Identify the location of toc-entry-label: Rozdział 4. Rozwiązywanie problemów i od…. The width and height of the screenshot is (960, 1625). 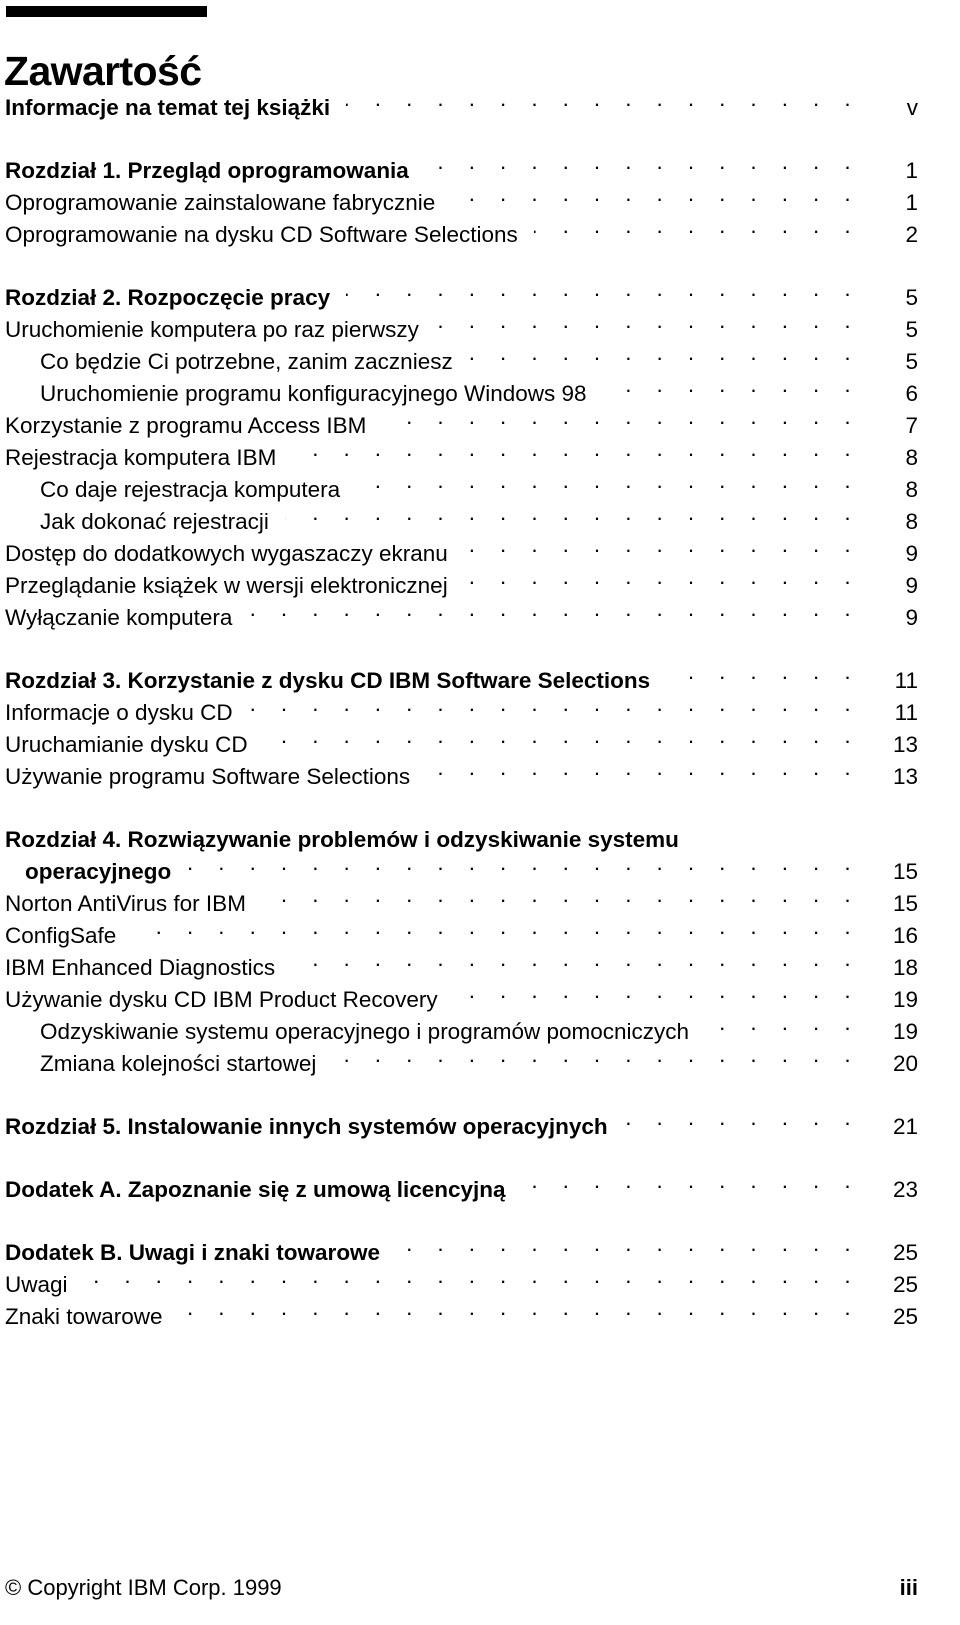
(342, 839).